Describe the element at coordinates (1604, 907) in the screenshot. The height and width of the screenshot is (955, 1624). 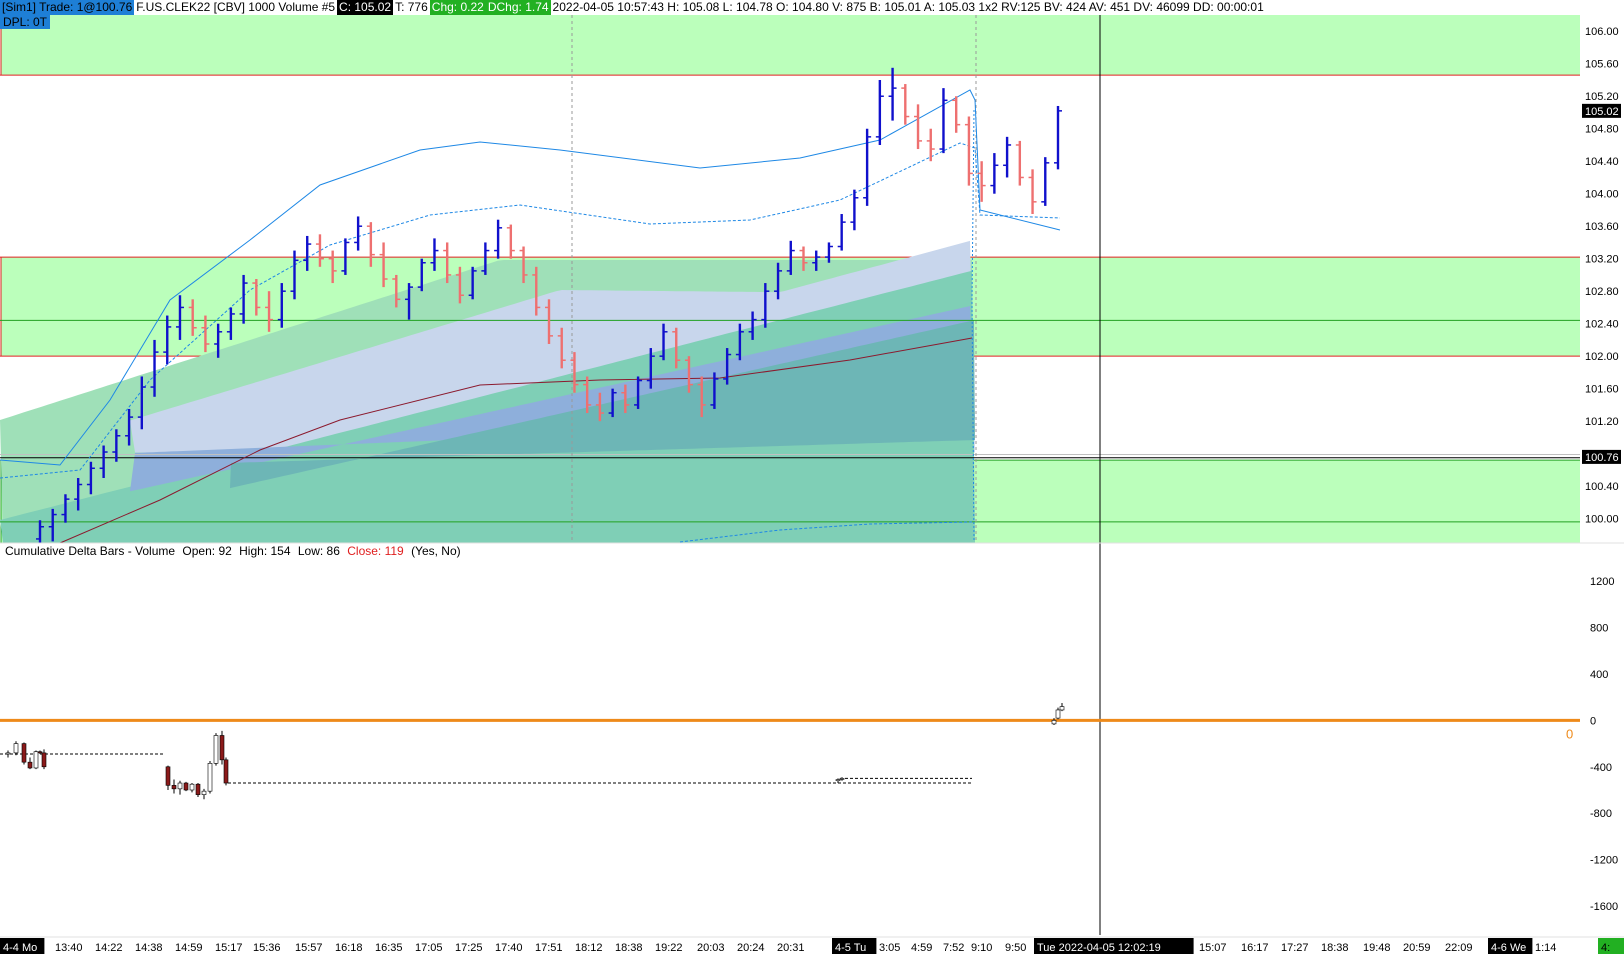
I see `delta-tick-label: -1600` at that location.